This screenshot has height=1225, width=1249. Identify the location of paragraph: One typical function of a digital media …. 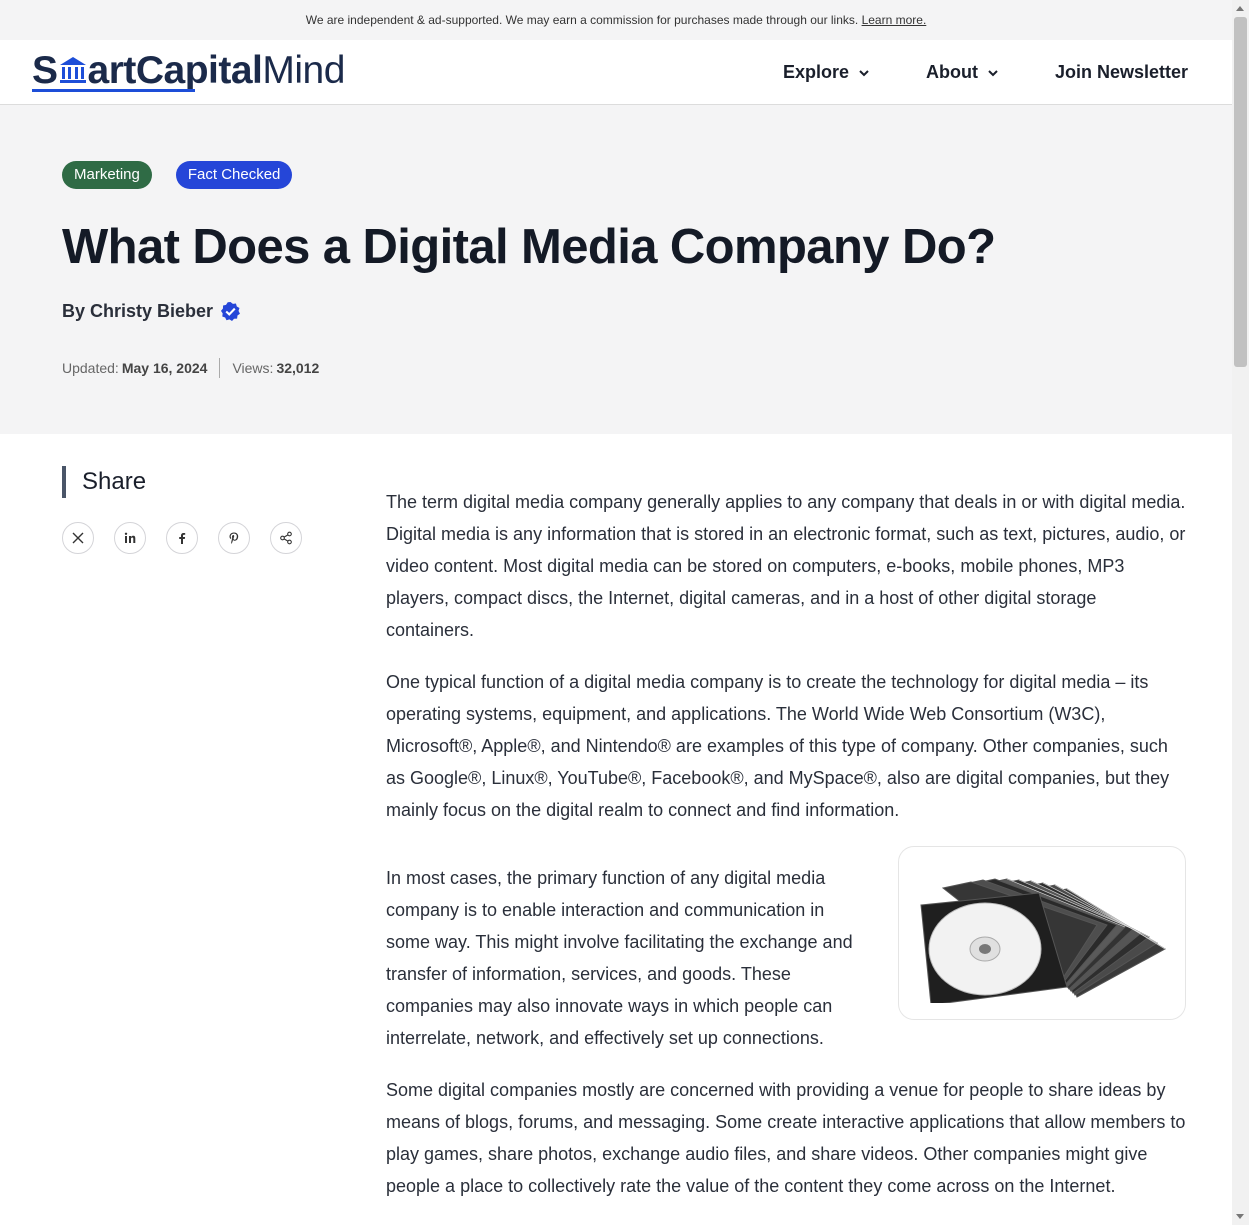
(778, 746).